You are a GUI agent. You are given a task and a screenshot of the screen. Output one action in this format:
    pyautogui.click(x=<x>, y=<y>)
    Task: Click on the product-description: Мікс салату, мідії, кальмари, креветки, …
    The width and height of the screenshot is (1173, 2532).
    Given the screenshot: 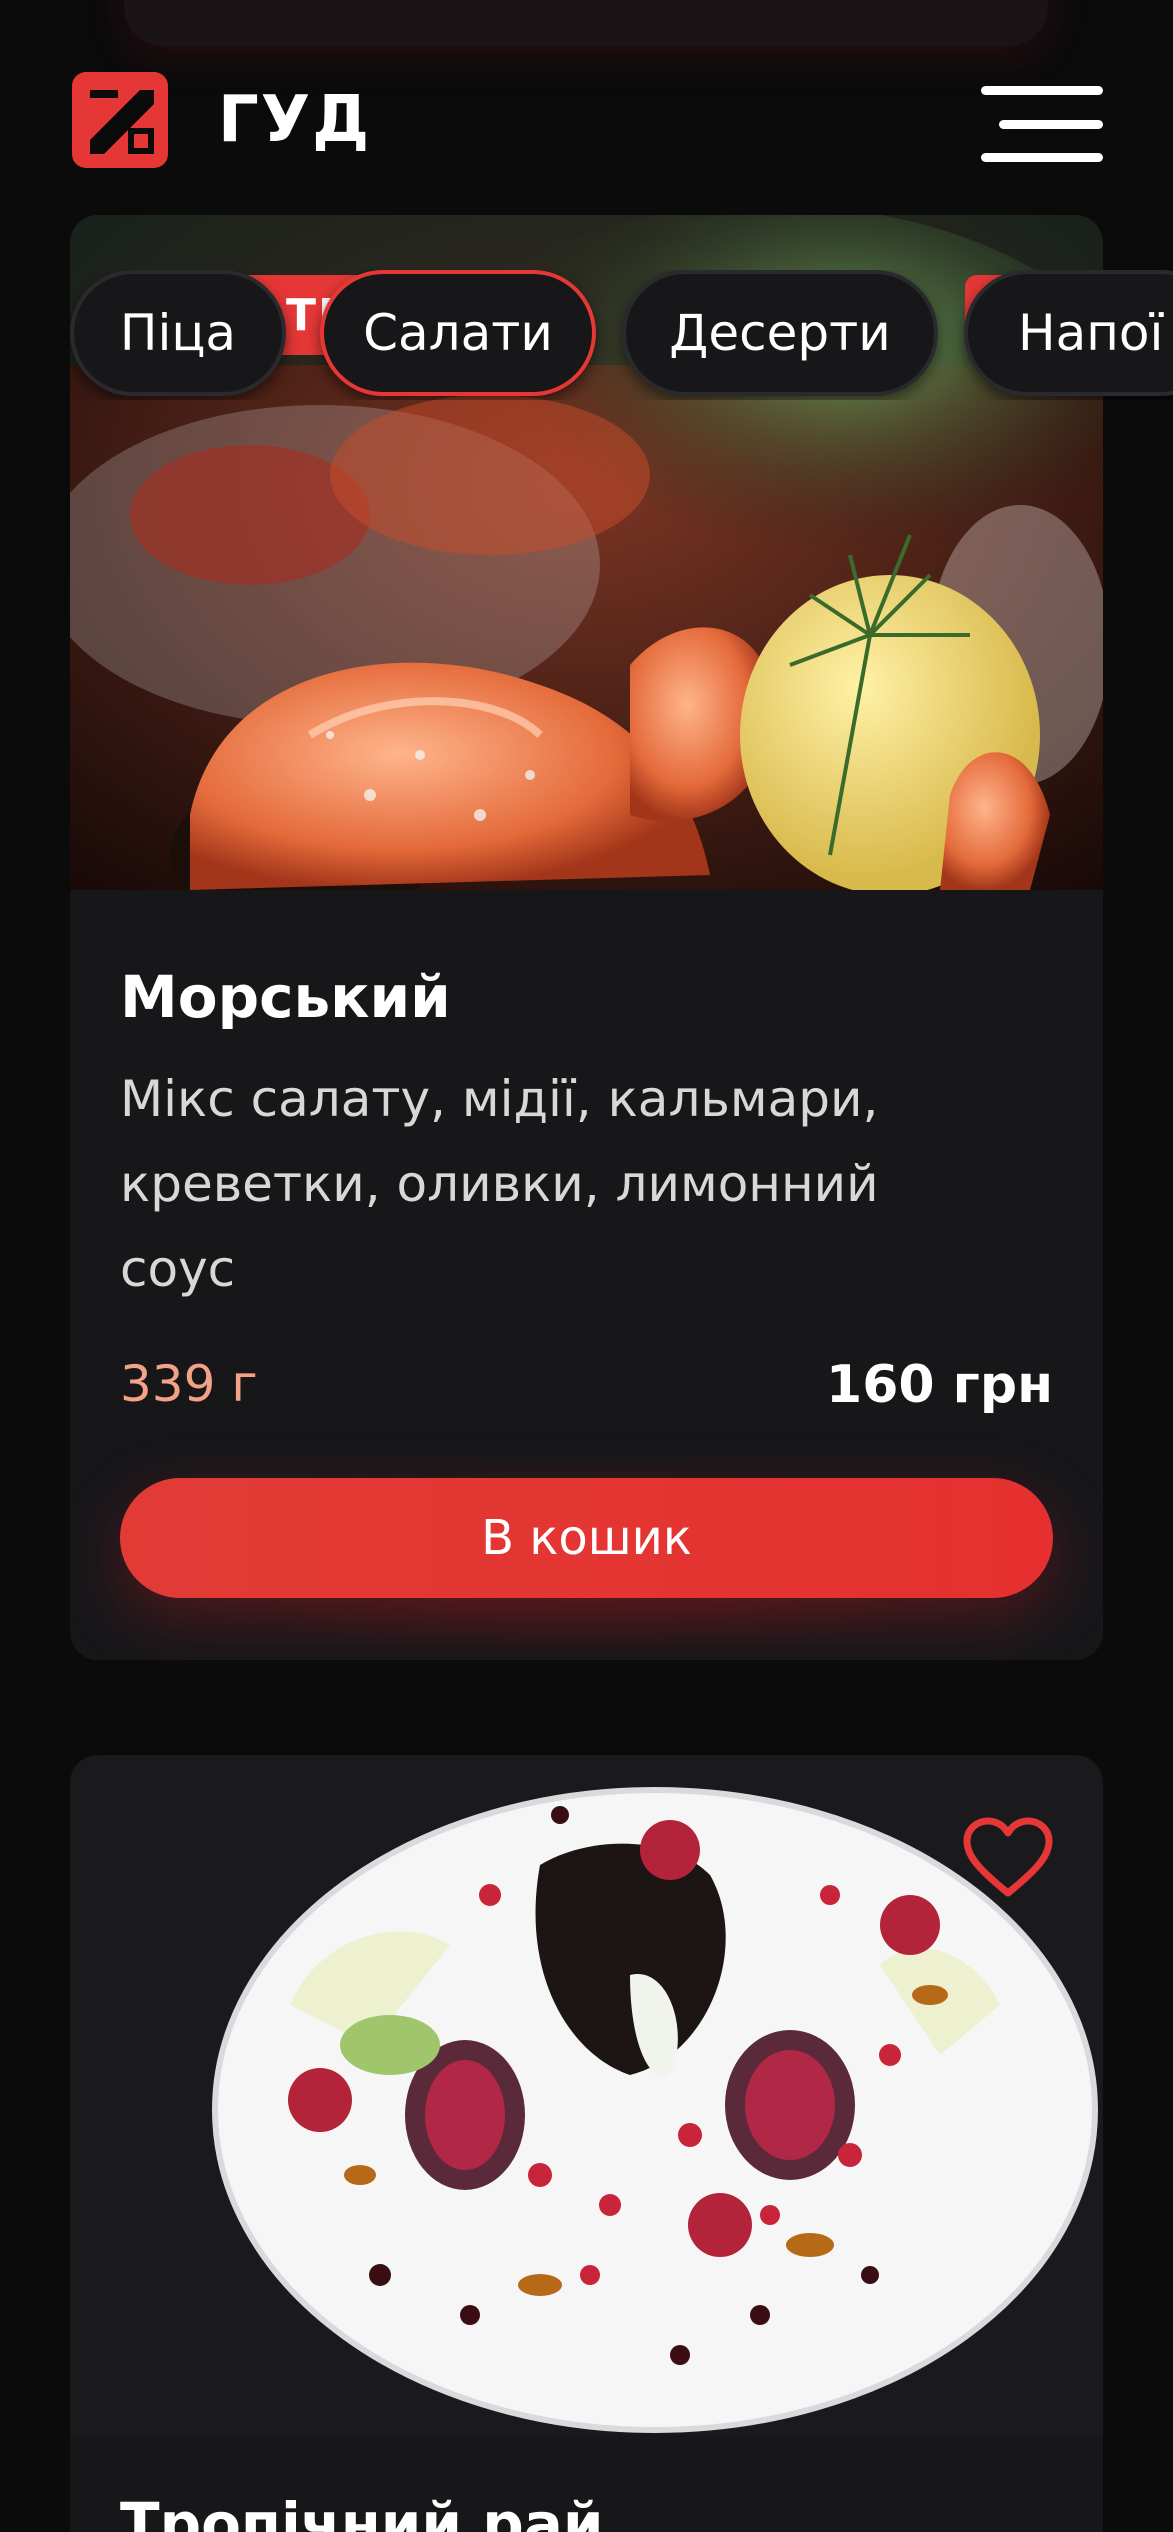 What is the action you would take?
    pyautogui.click(x=499, y=1184)
    